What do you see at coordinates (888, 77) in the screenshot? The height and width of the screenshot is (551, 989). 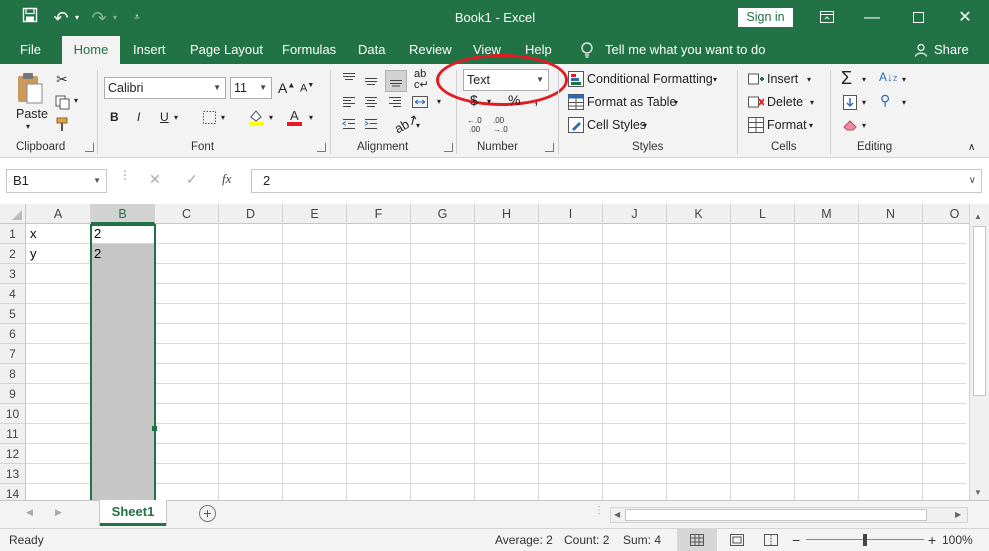 I see `sort-filter-icon: A↓Z` at bounding box center [888, 77].